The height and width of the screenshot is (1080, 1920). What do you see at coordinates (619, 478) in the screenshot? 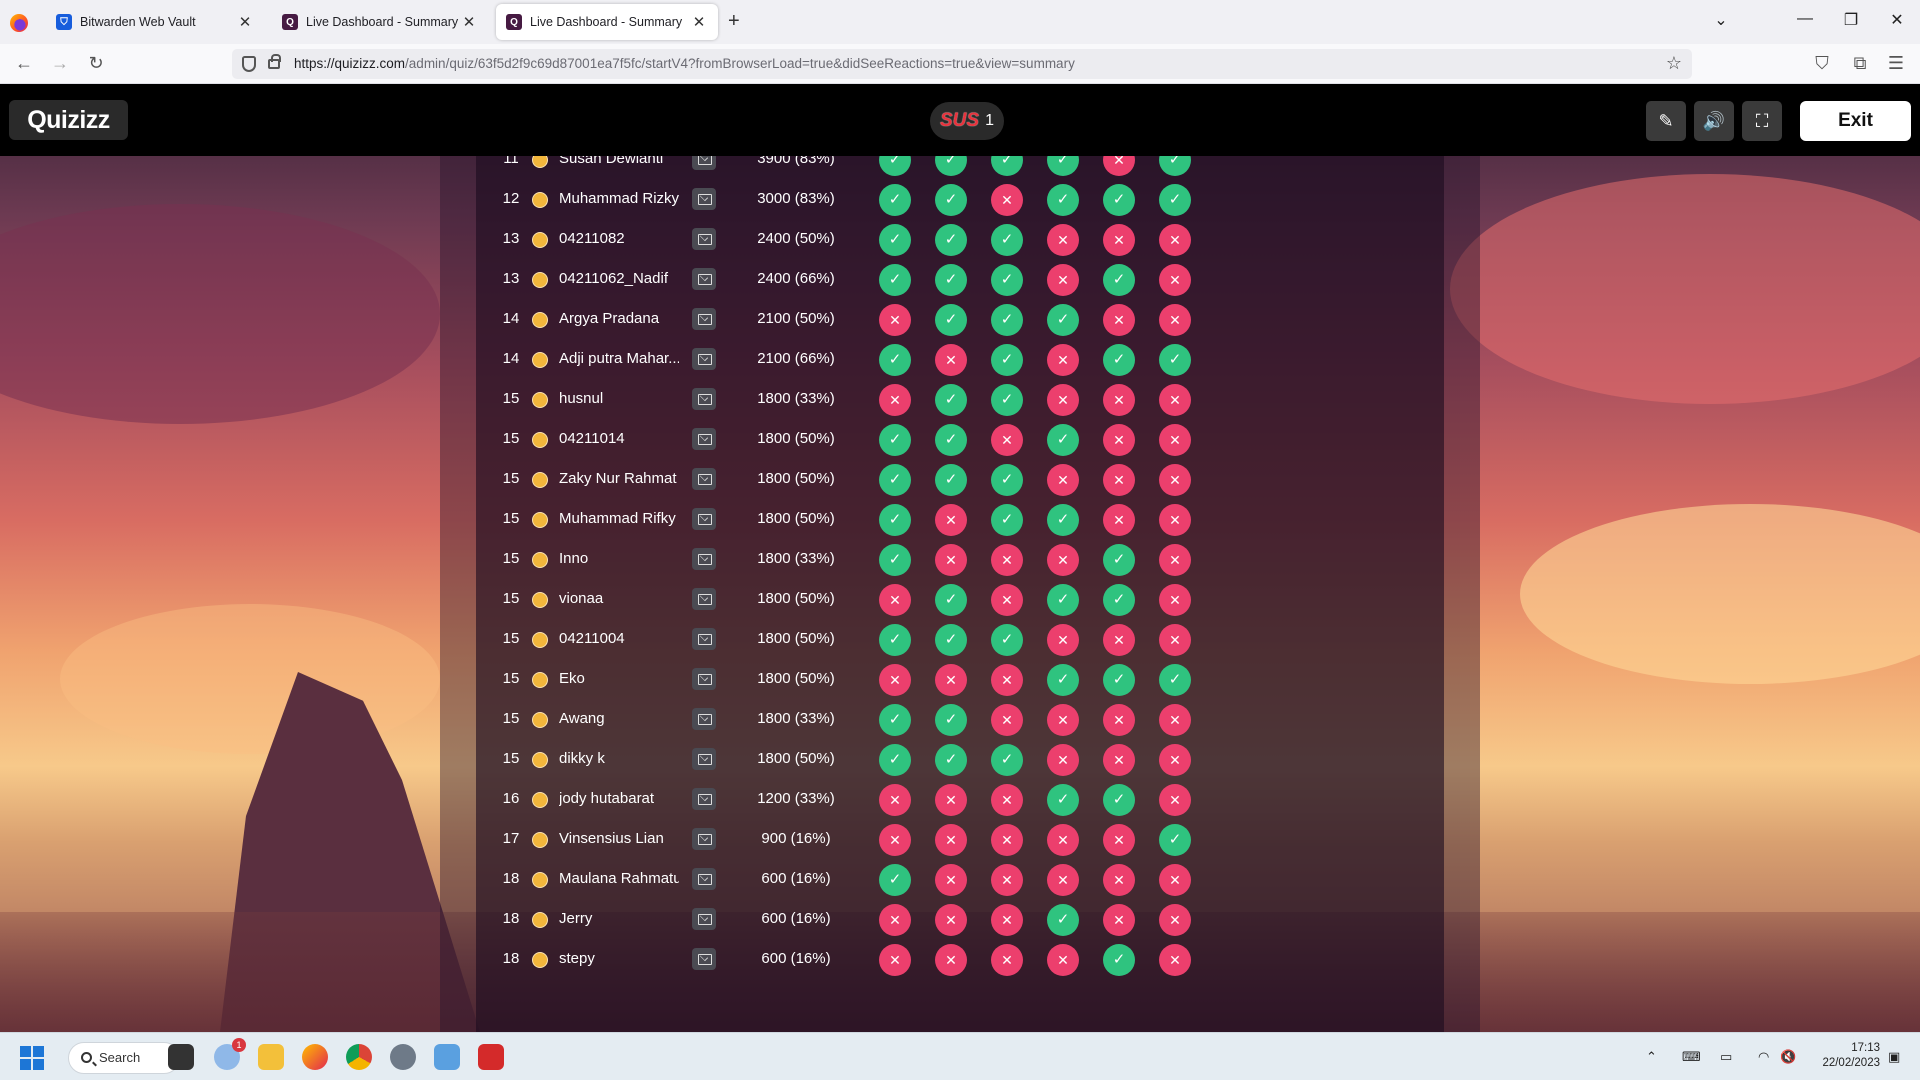
I see `player-name: Zaky Nur Rahmat` at bounding box center [619, 478].